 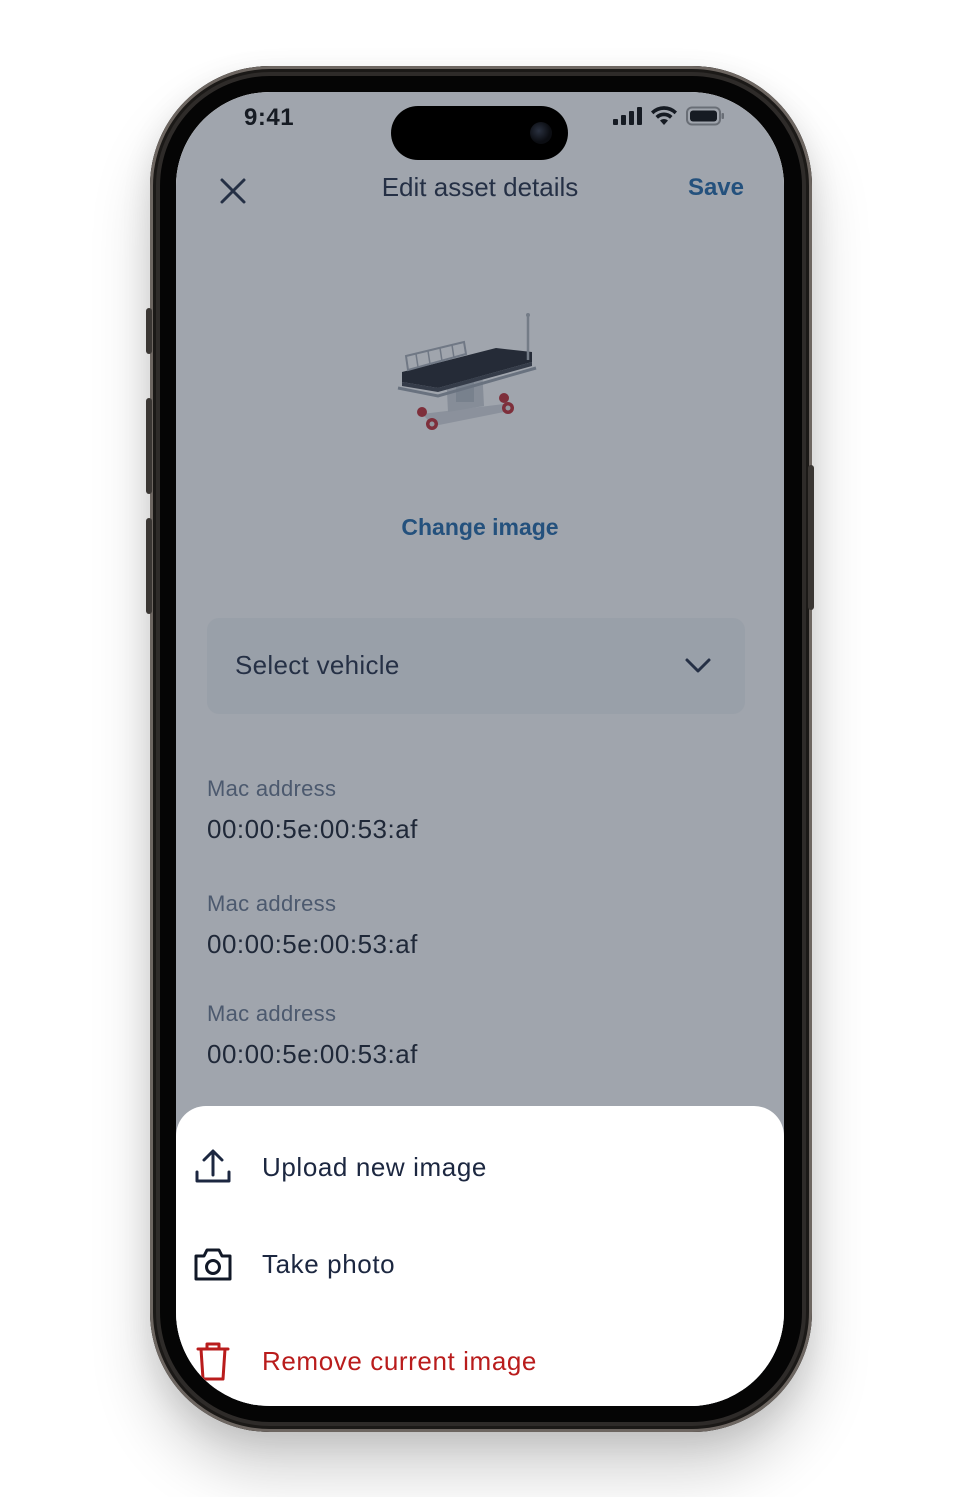 What do you see at coordinates (541, 133) in the screenshot?
I see `front-camera` at bounding box center [541, 133].